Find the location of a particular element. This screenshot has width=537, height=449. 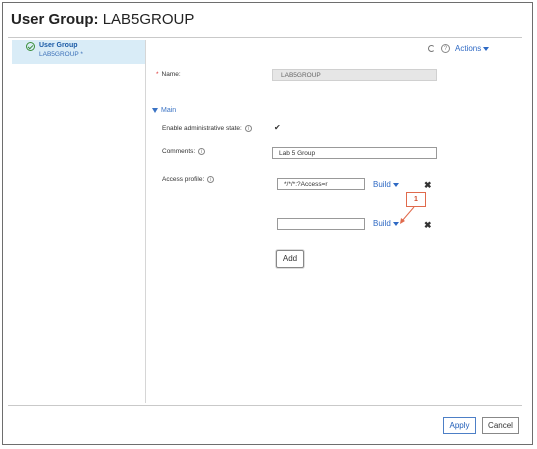

sidebar-item-sublabel: LAB5GROUP * is located at coordinates (61, 54).